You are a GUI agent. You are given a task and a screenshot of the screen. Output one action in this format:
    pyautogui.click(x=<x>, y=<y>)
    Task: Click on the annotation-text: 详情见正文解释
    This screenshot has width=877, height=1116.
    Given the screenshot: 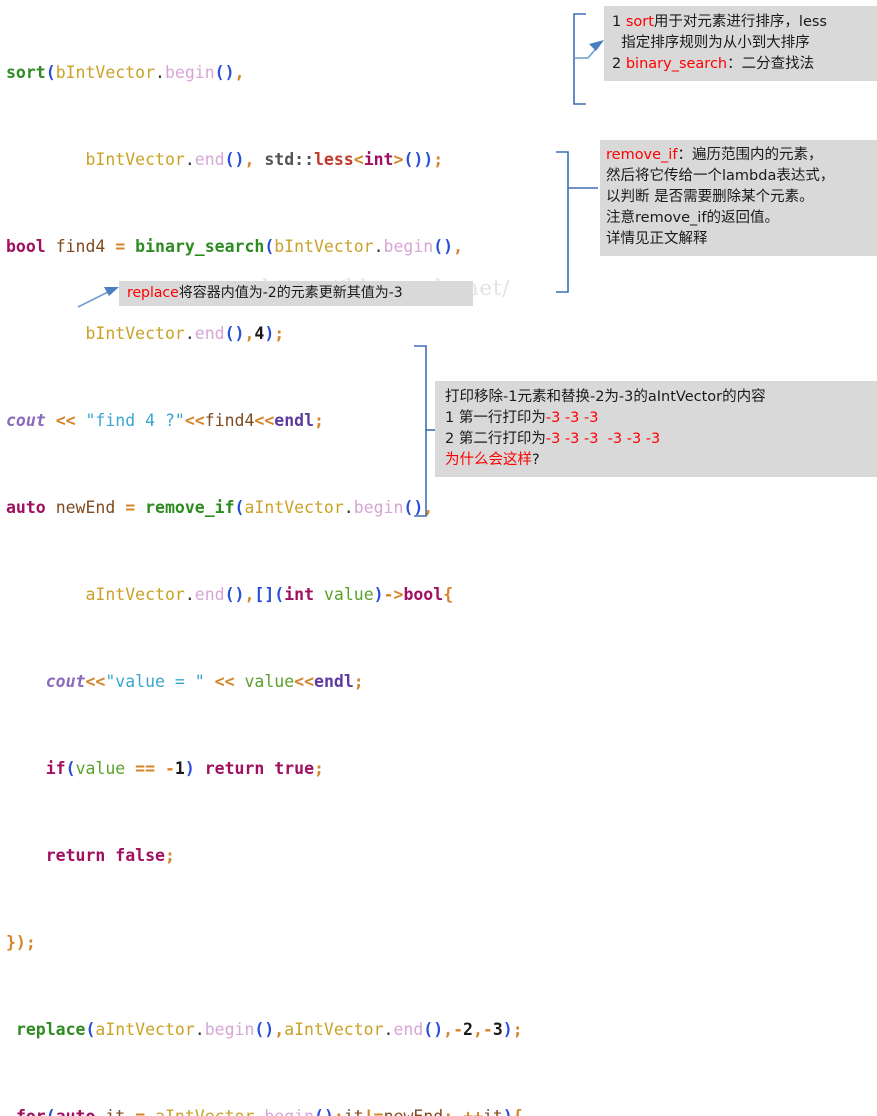 What is the action you would take?
    pyautogui.click(x=657, y=239)
    